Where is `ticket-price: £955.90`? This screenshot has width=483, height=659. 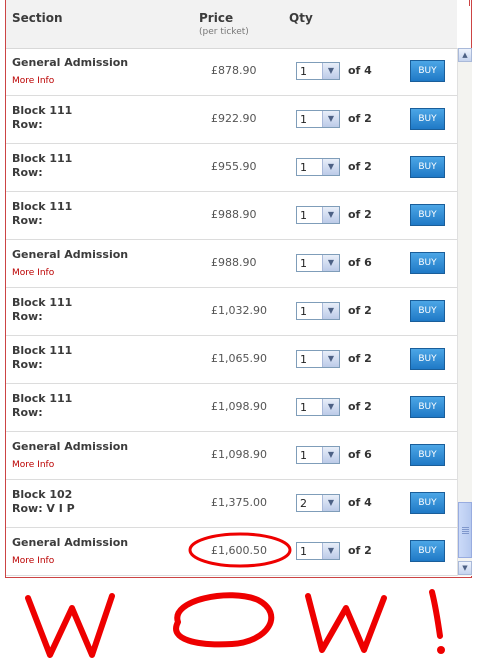 ticket-price: £955.90 is located at coordinates (234, 166).